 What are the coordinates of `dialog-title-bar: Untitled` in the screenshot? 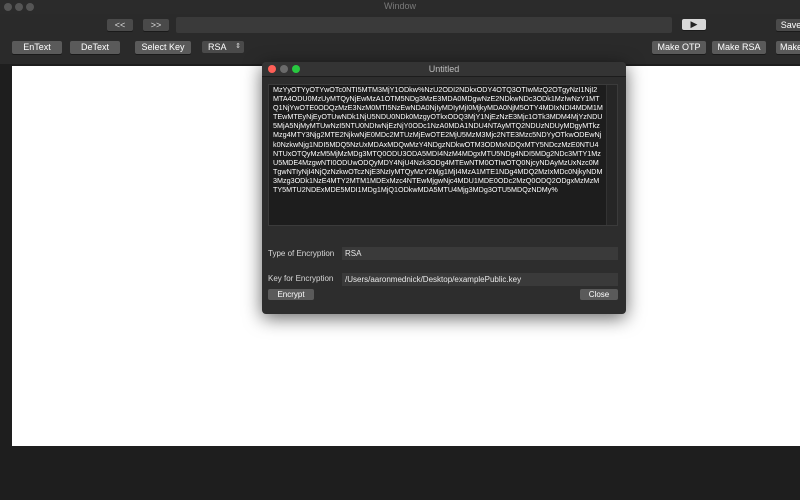 It's located at (444, 69).